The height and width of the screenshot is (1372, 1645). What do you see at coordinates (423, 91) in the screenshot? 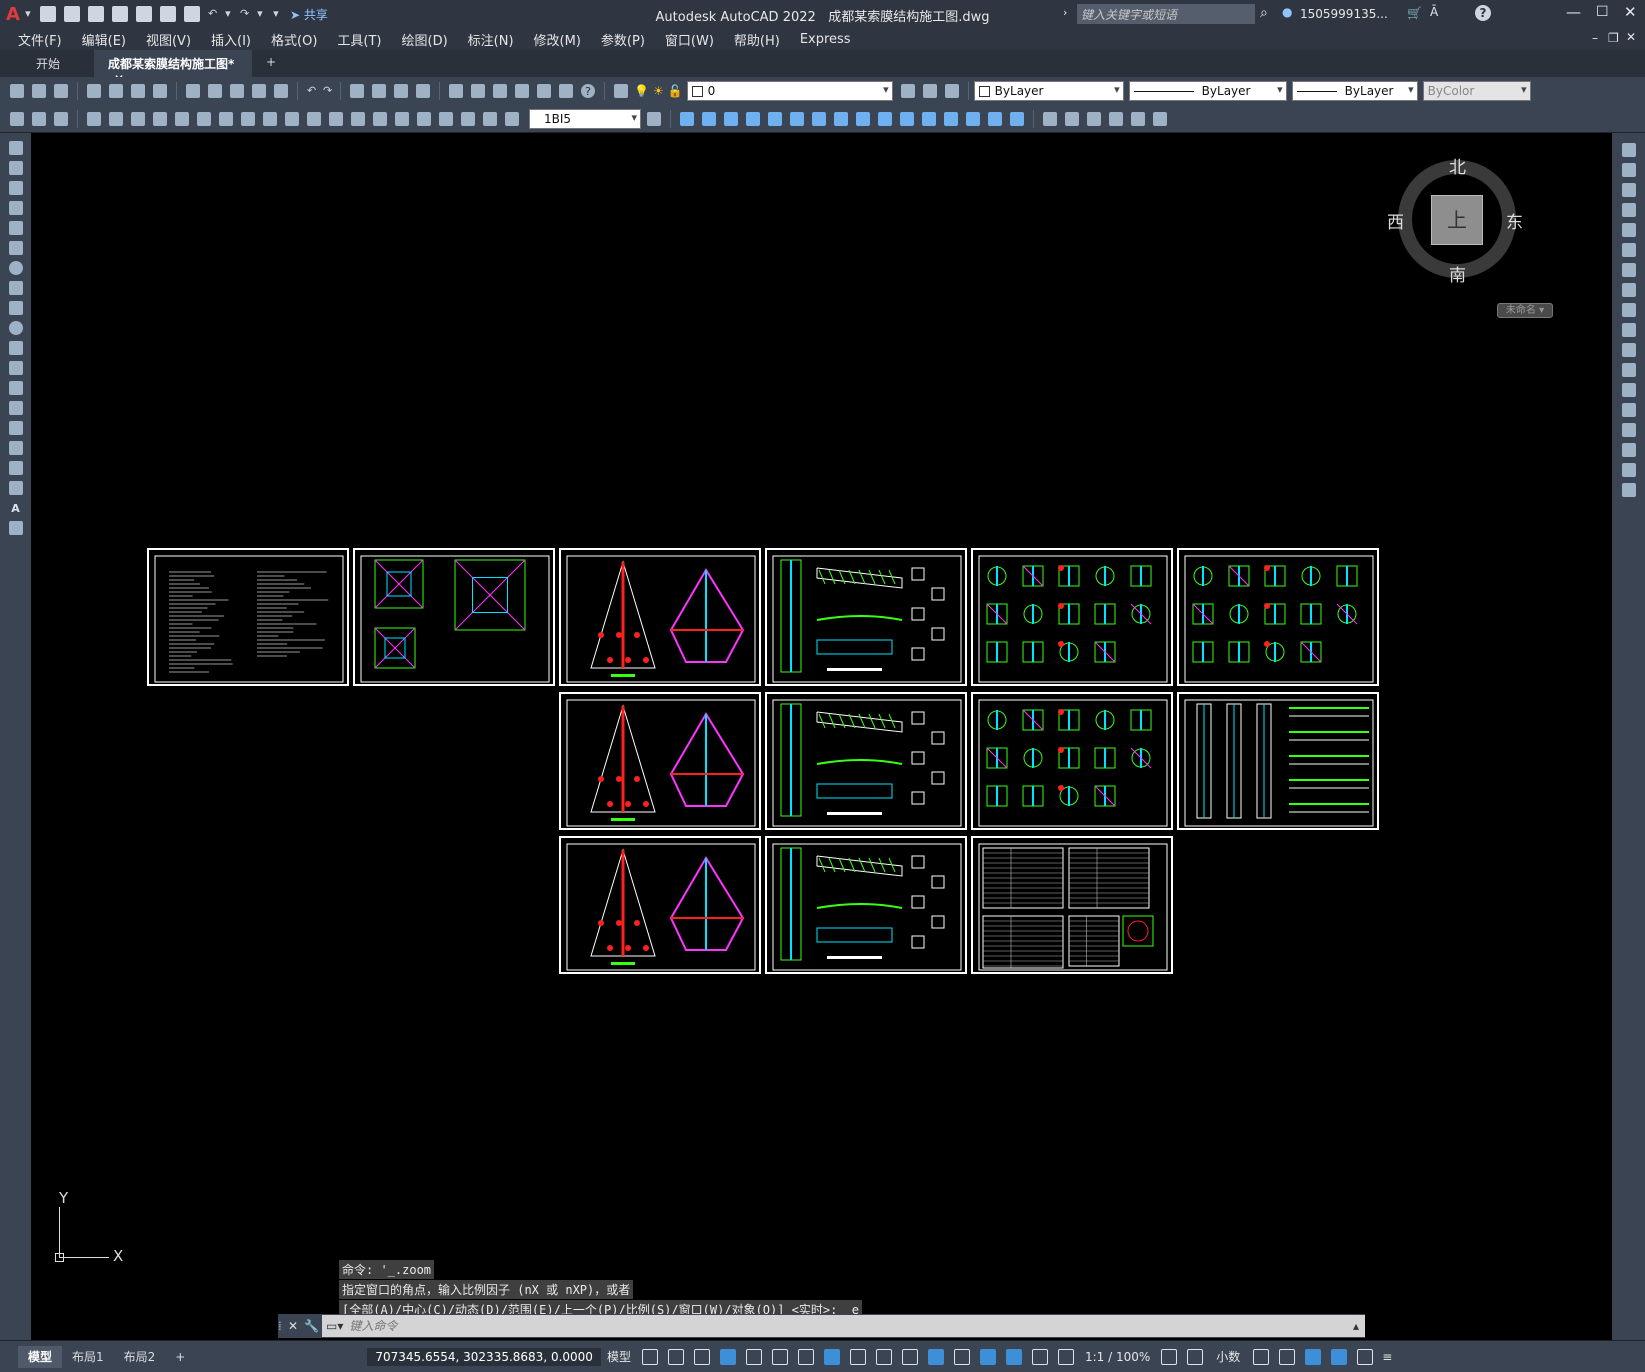
I see `zoom-previous-icon` at bounding box center [423, 91].